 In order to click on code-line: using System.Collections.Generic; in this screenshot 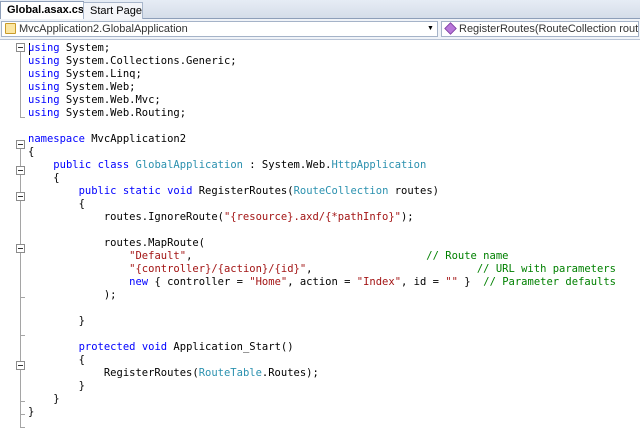, I will do `click(132, 61)`.